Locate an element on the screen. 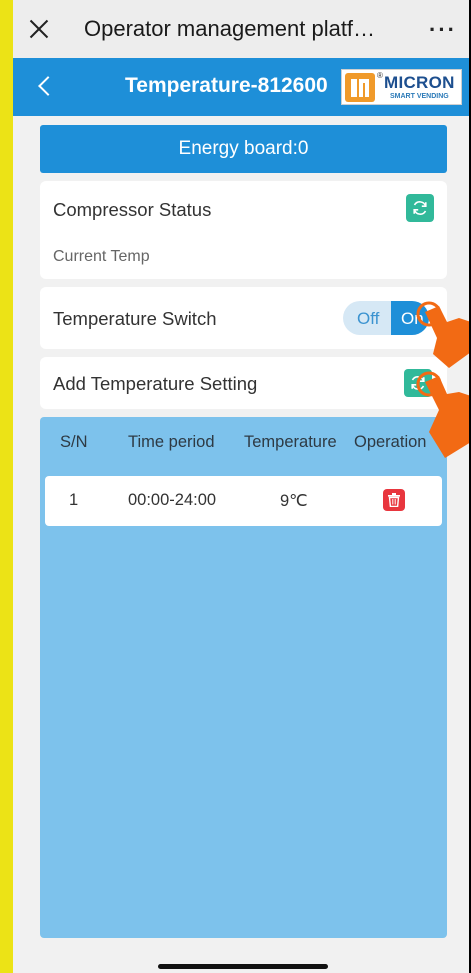 The image size is (471, 973). compressor-status-label: Compressor Status is located at coordinates (132, 209).